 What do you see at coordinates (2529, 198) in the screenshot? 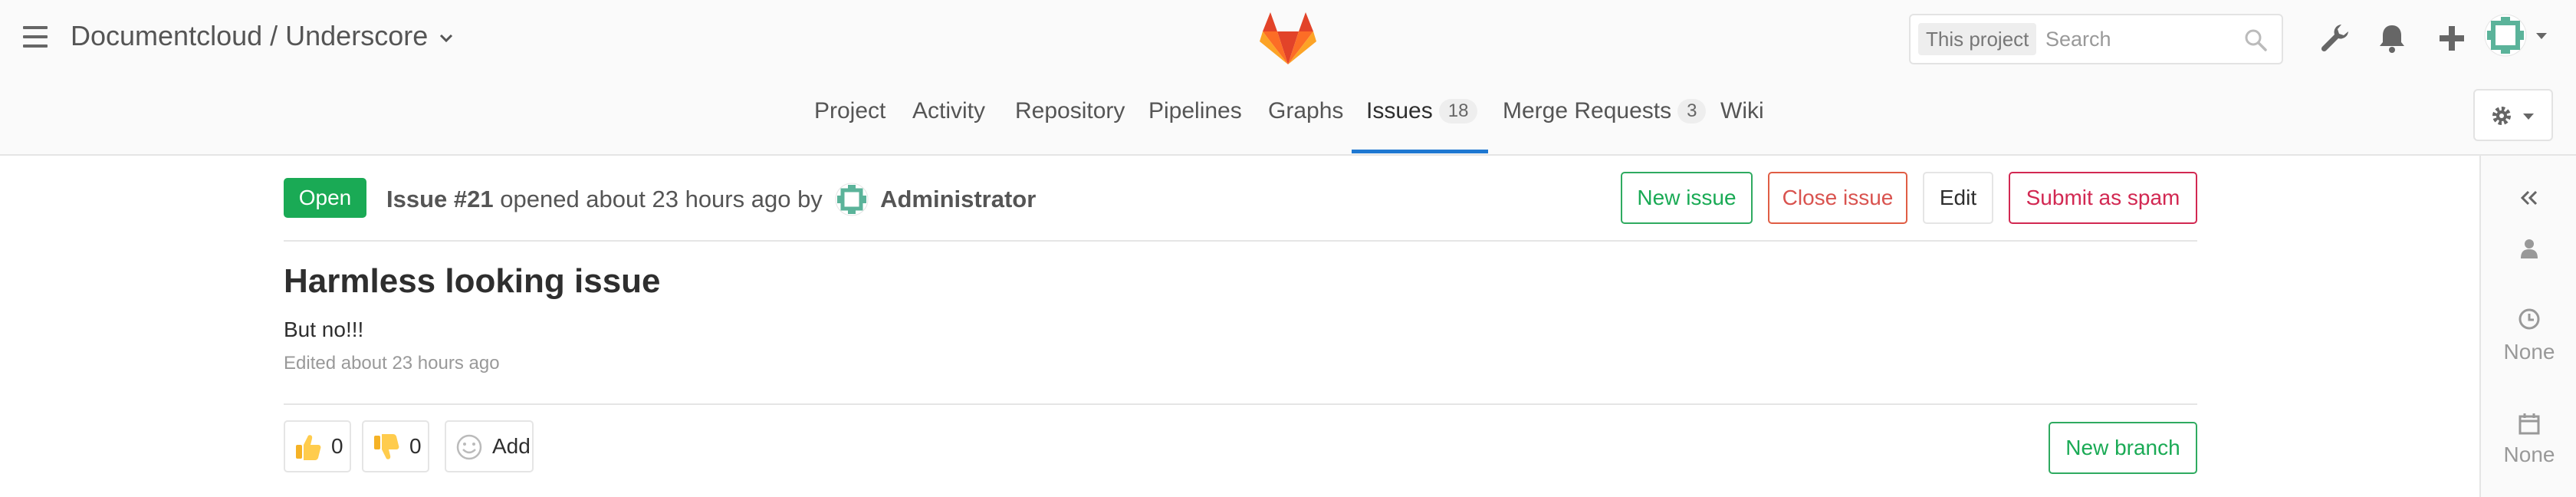
I see `collapse-sidebar-icon` at bounding box center [2529, 198].